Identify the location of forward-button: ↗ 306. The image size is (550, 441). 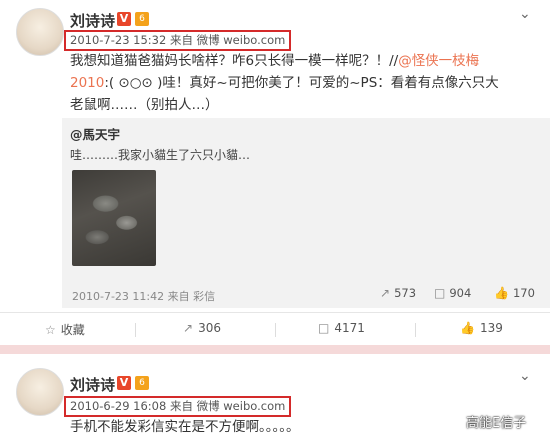
(202, 328).